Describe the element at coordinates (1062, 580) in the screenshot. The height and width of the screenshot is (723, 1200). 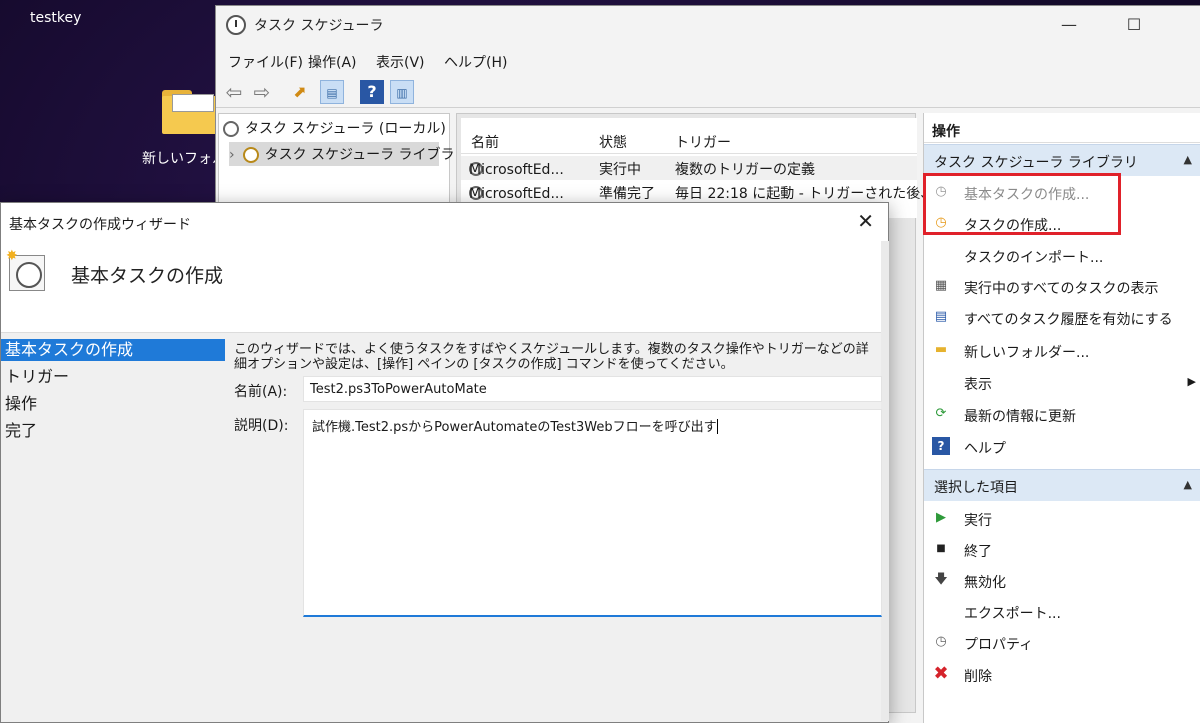
I see `disable-action: 🡇 無効化` at that location.